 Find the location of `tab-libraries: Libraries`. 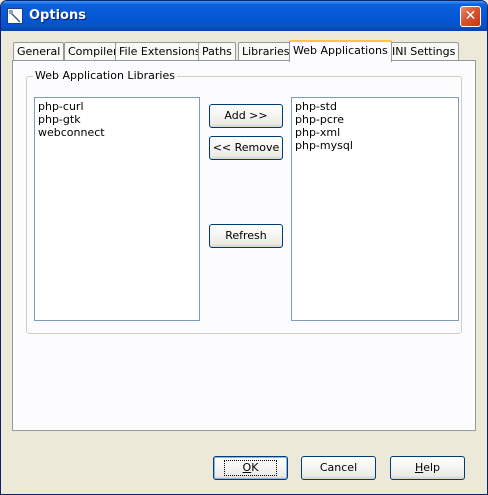

tab-libraries: Libraries is located at coordinates (266, 51).